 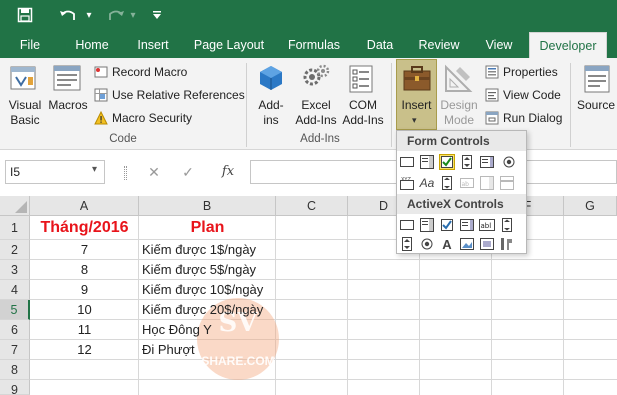 I want to click on cell-b1: Plan, so click(x=207, y=228).